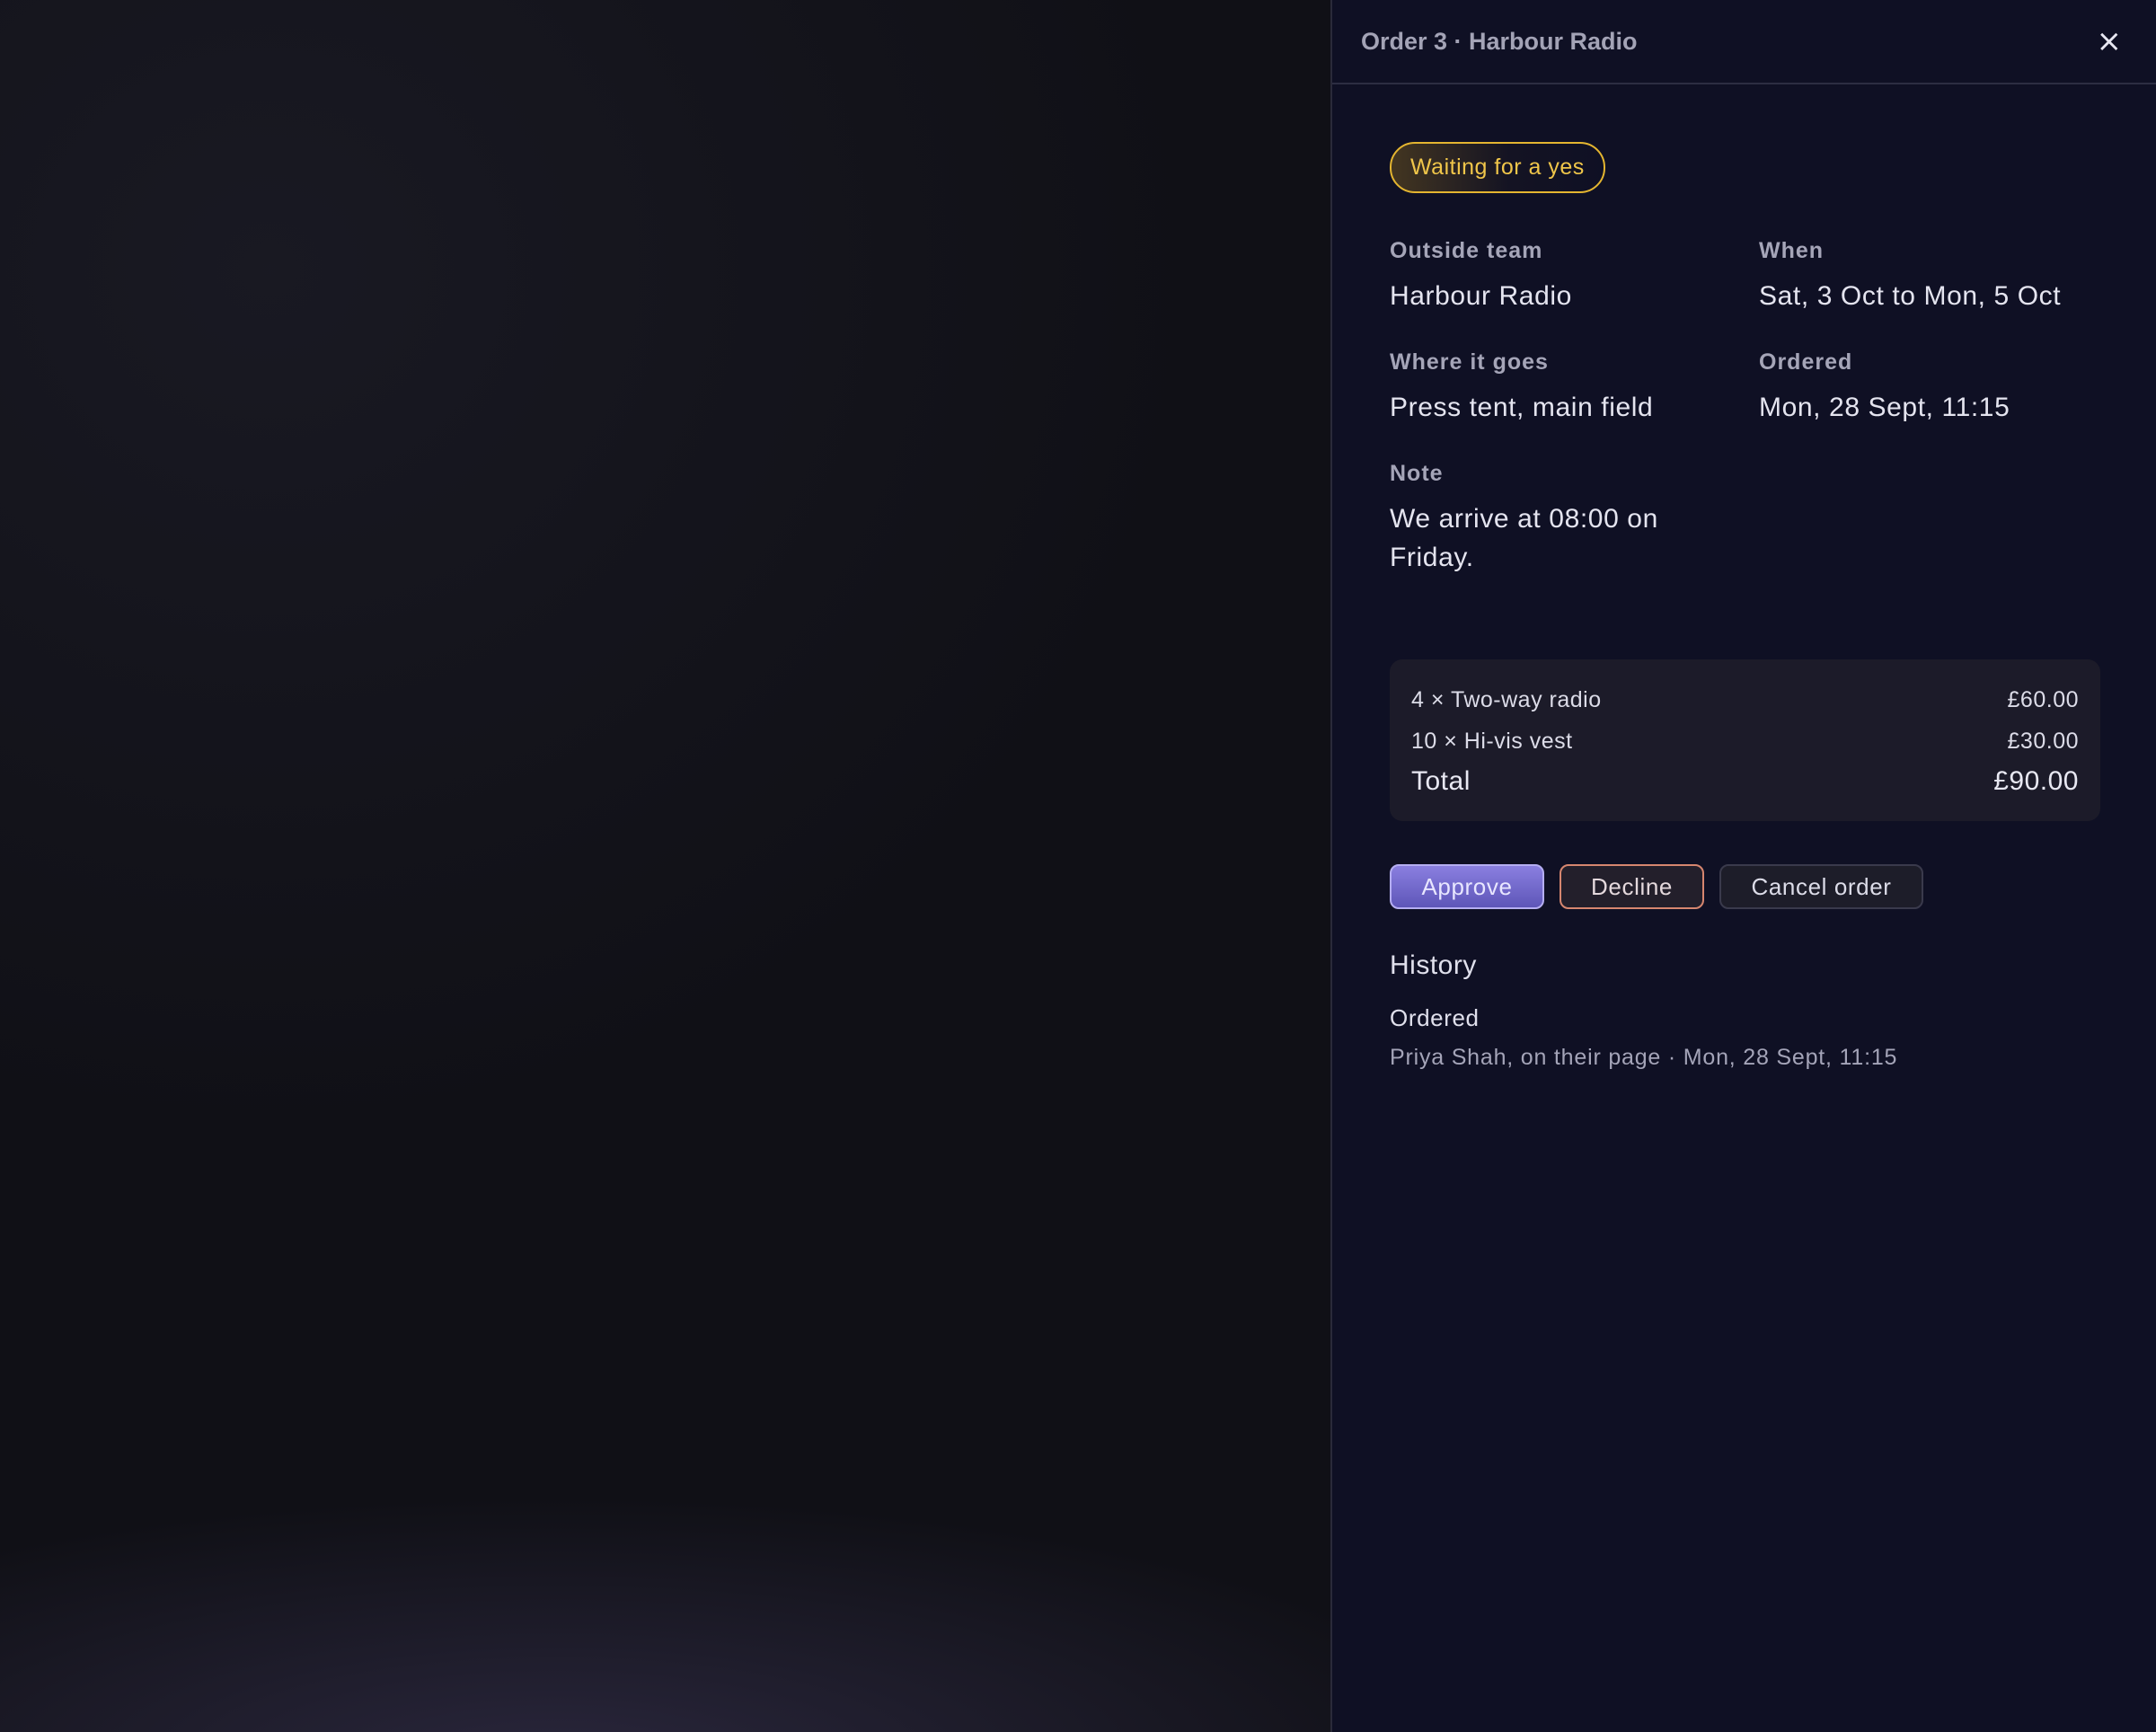 The height and width of the screenshot is (1732, 2156). I want to click on detail-note: Note We arrive at 08:00 on Friday., so click(1574, 519).